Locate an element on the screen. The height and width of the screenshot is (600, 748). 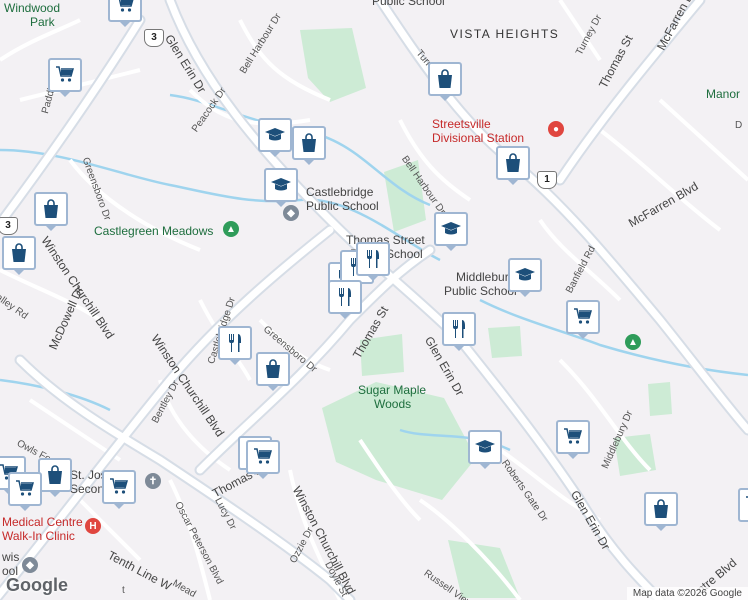
park-label-manor: Manor is located at coordinates (723, 94).